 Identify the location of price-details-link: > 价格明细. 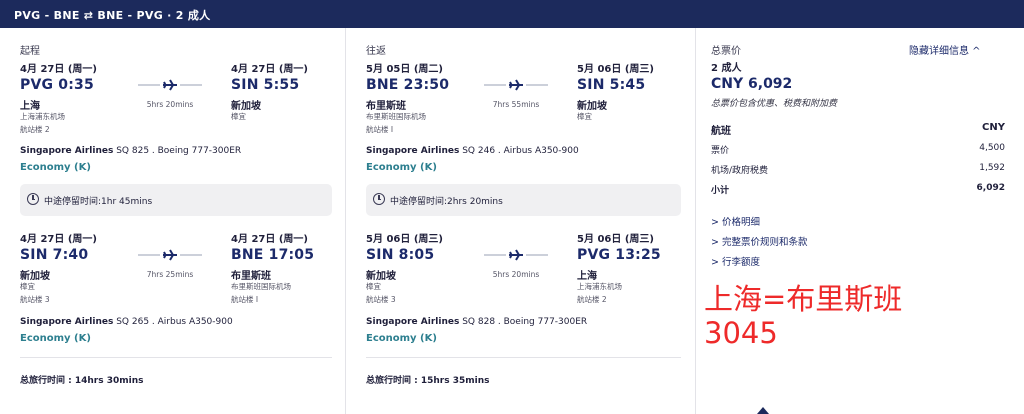
(735, 221).